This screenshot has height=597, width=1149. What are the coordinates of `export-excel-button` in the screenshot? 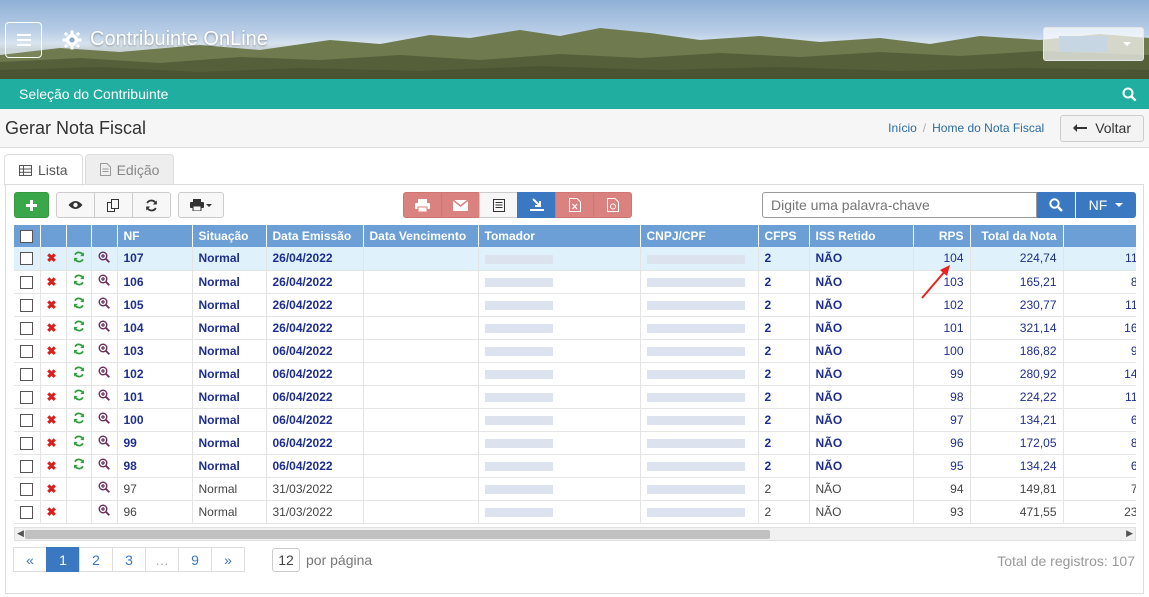 It's located at (574, 205).